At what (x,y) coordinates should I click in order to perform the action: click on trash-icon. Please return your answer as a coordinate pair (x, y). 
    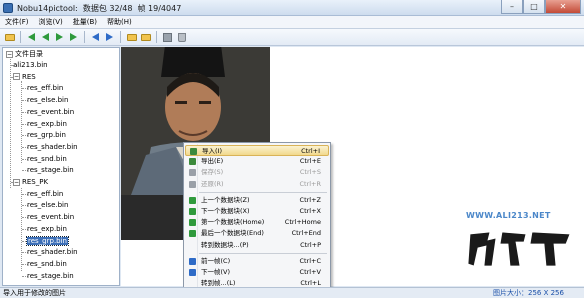
    Looking at the image, I should click on (181, 37).